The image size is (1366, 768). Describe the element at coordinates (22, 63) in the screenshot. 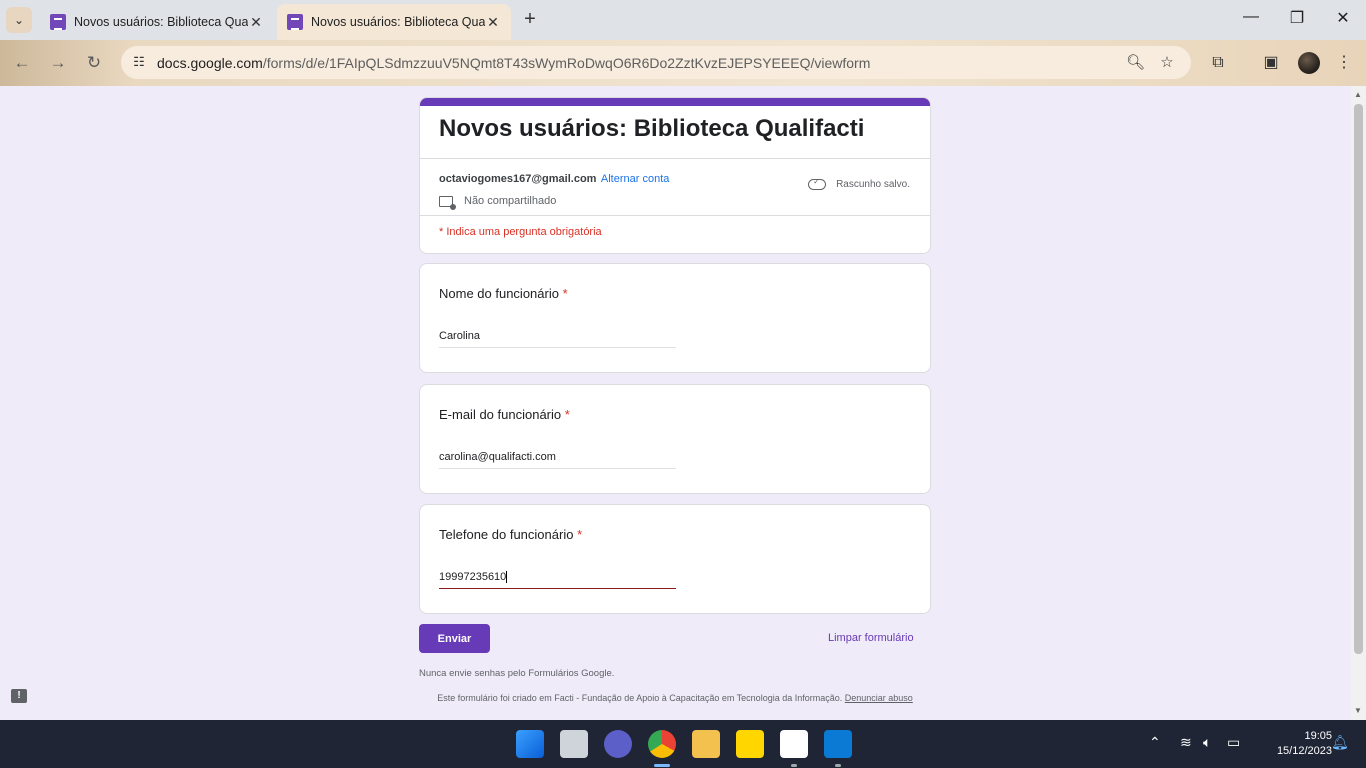

I see `back-icon: ←` at that location.